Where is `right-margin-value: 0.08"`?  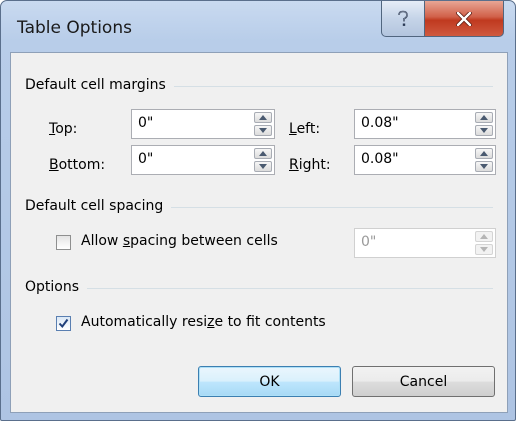
right-margin-value: 0.08" is located at coordinates (380, 159).